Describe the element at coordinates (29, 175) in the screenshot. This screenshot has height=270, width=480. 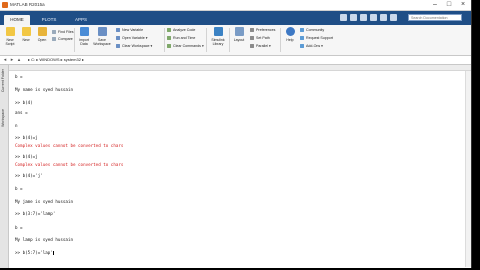
I see `console-line: >> b(4)='j'` at that location.